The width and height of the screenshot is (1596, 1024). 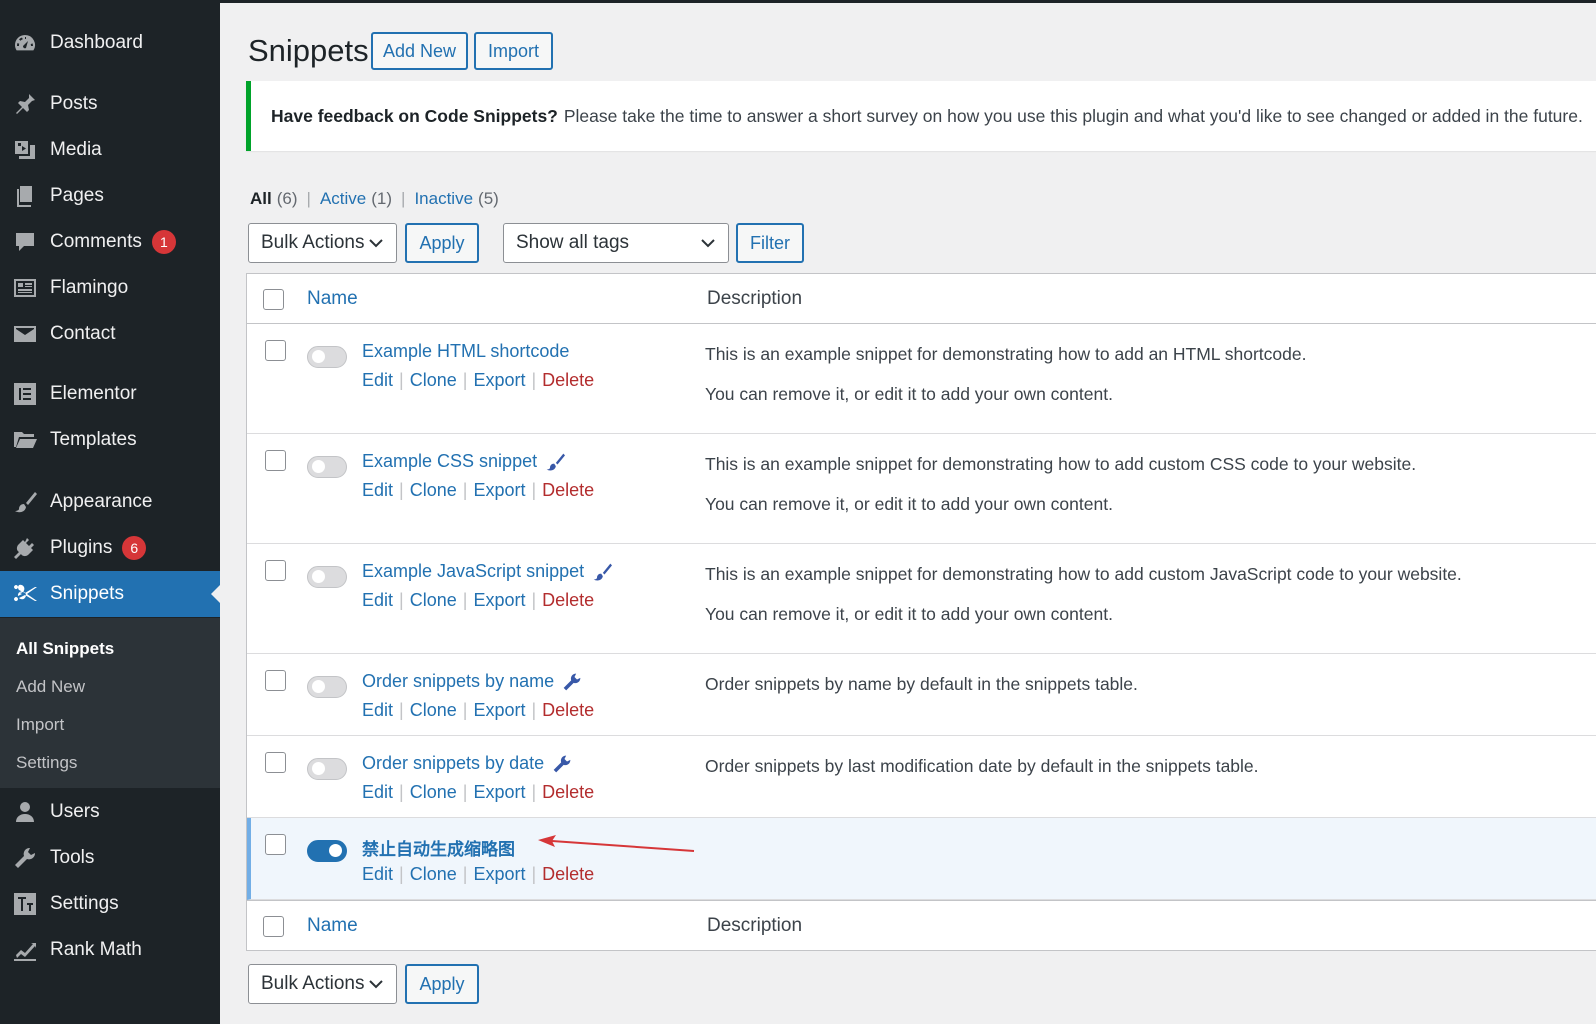 What do you see at coordinates (442, 984) in the screenshot?
I see `apply-button-bottom: Apply` at bounding box center [442, 984].